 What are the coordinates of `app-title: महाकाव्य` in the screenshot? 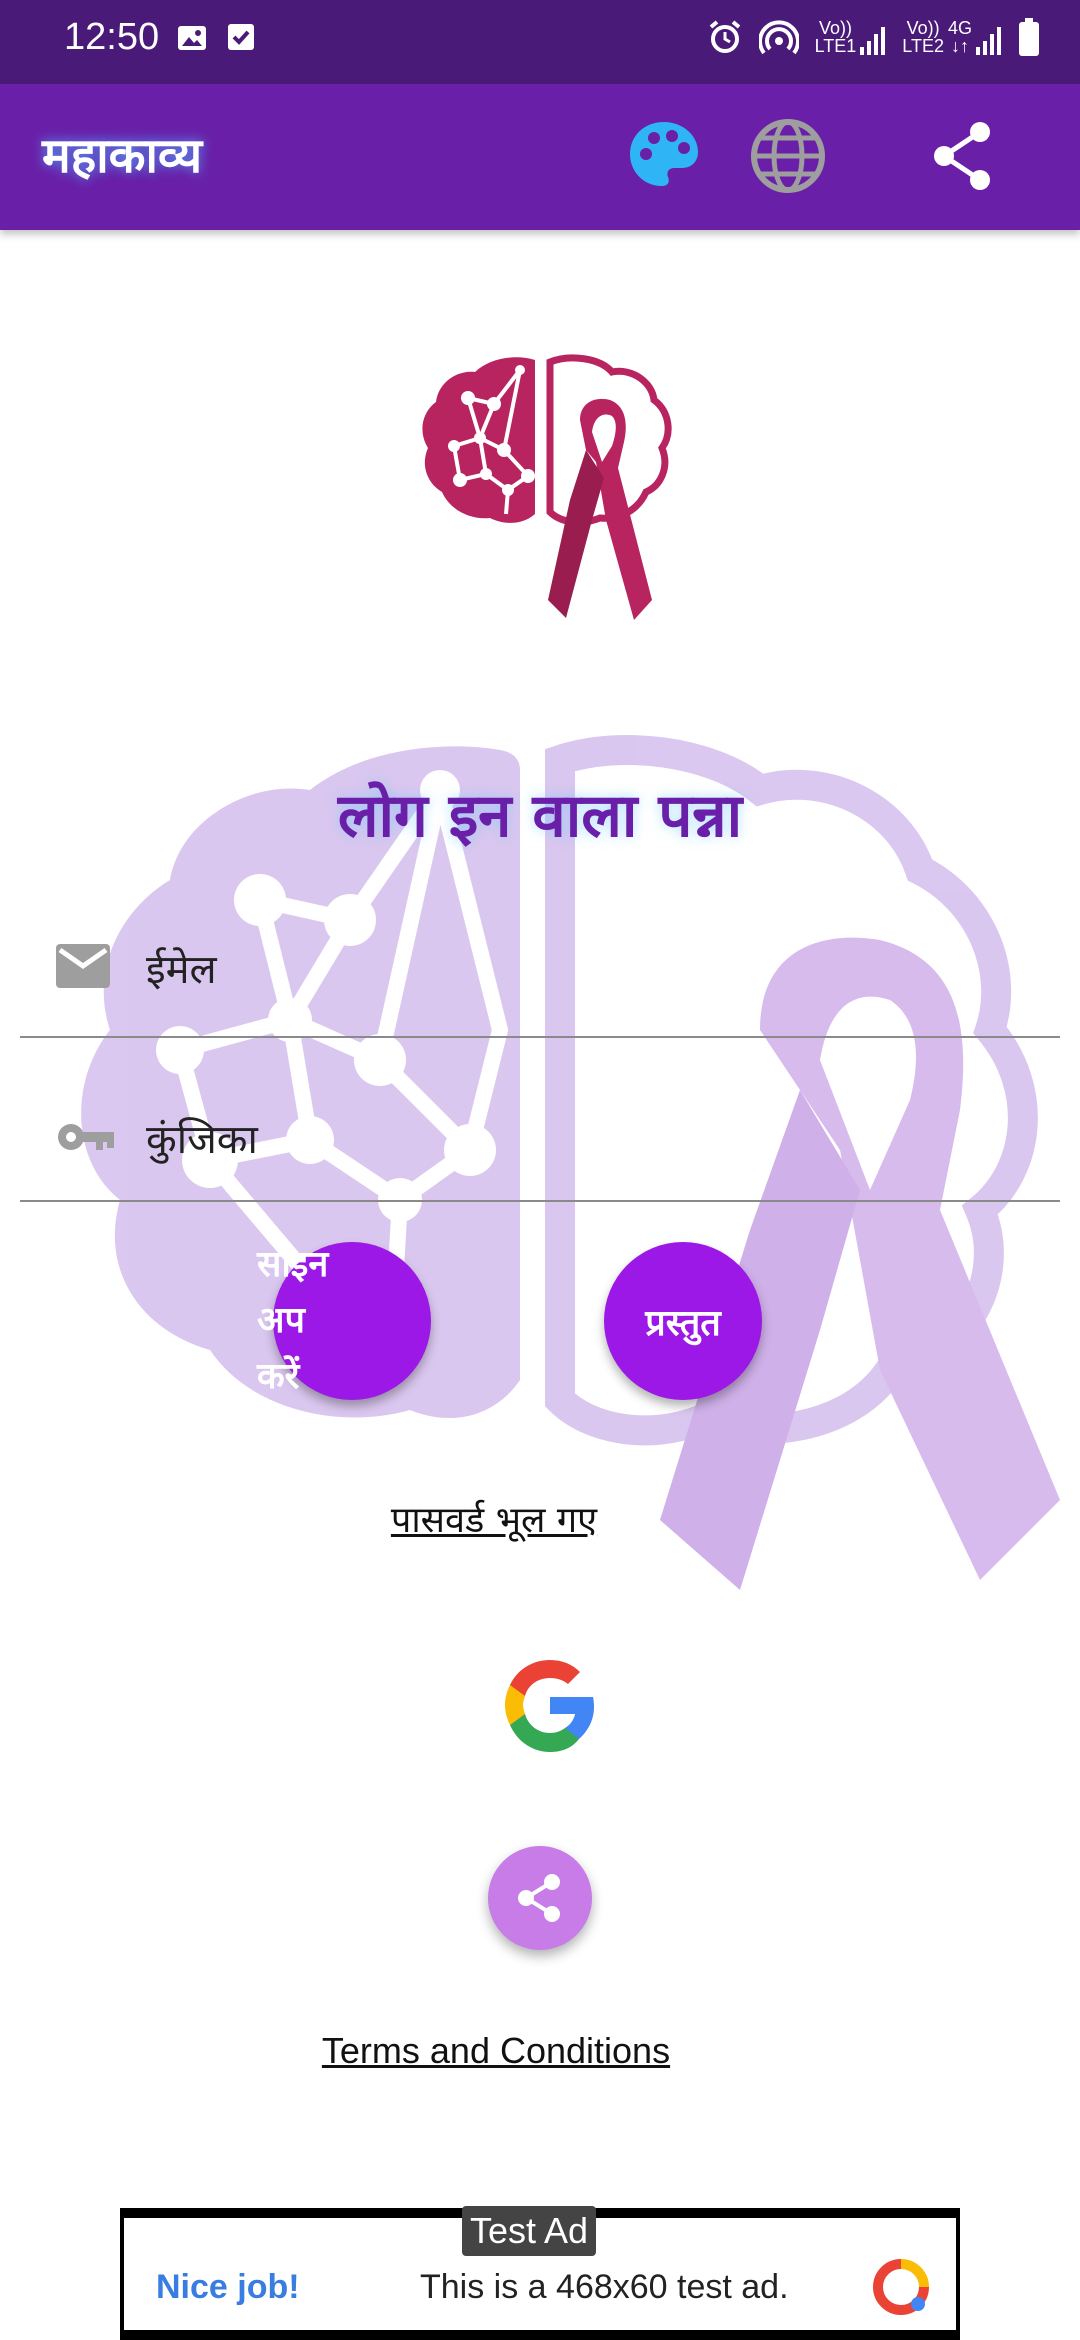 It's located at (122, 156).